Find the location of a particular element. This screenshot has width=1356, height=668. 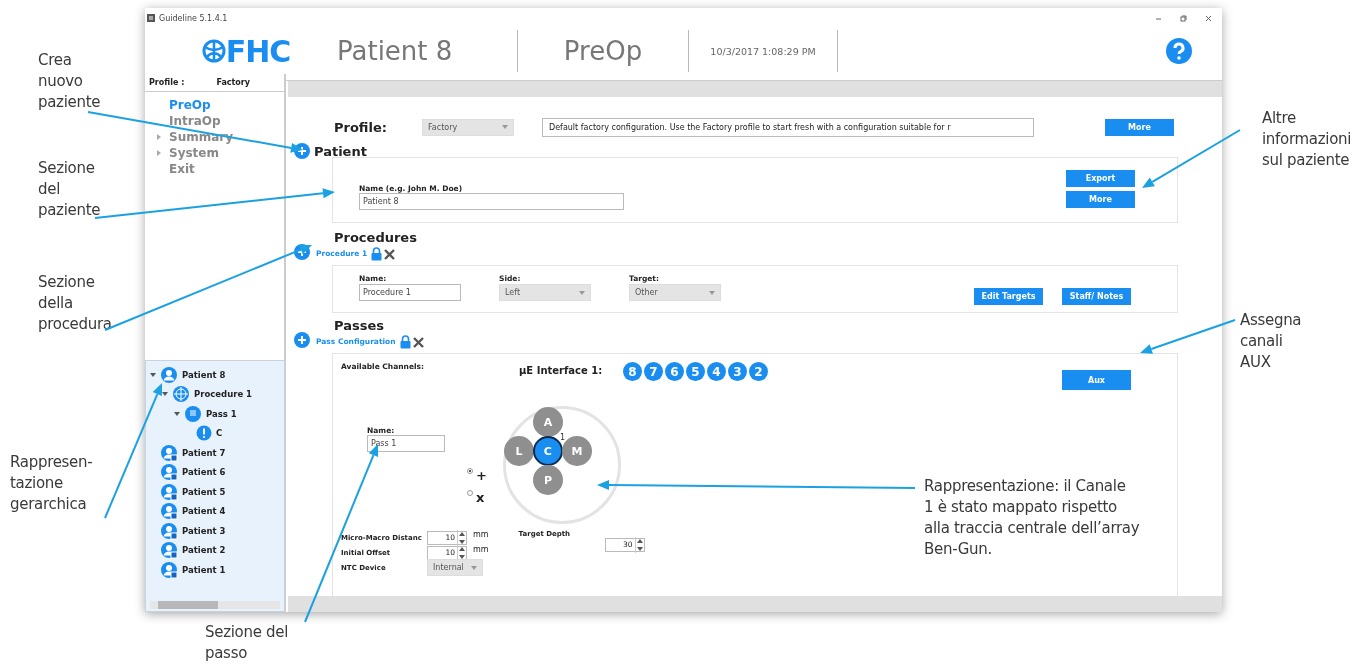

tree-item: Patient 8 is located at coordinates (204, 374).